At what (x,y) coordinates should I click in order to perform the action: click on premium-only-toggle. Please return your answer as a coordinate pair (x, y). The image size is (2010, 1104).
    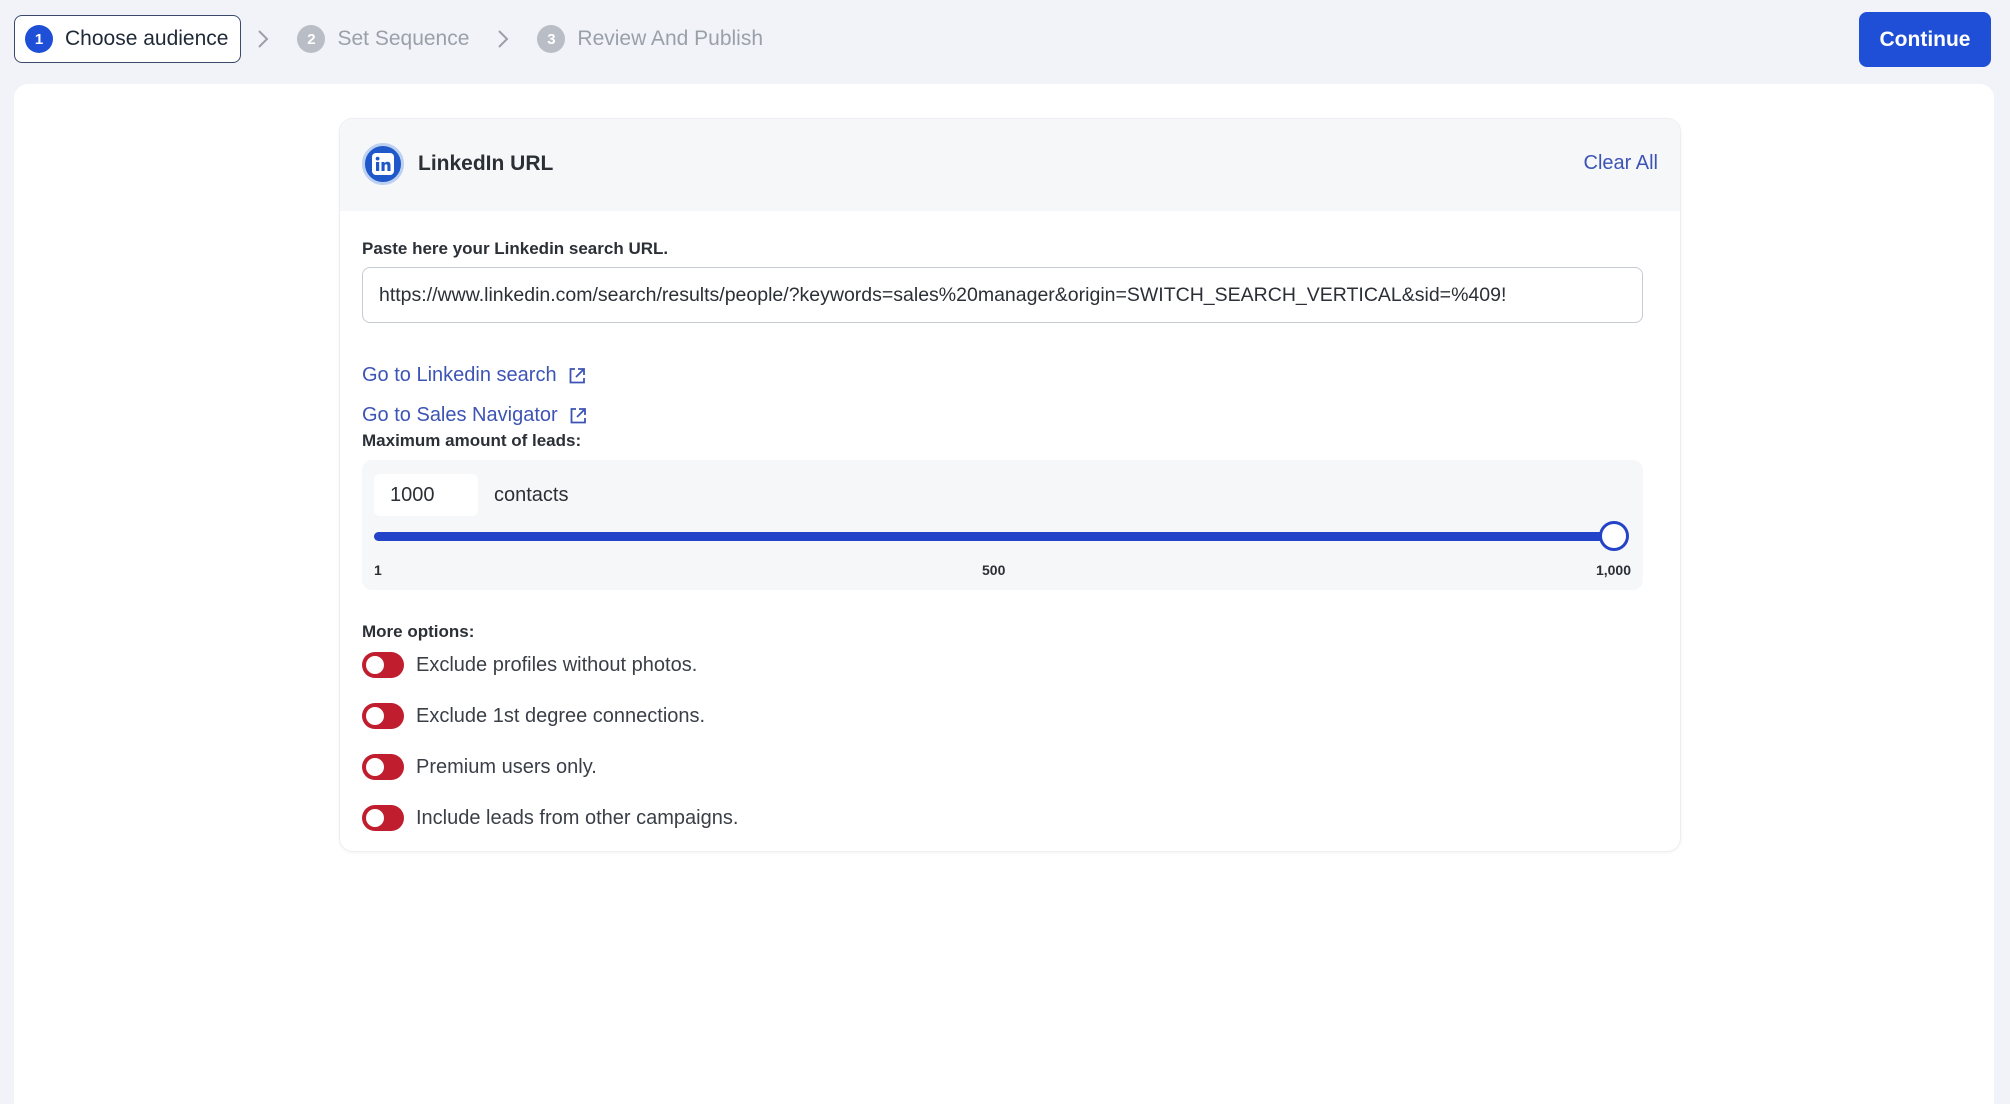
    Looking at the image, I should click on (383, 767).